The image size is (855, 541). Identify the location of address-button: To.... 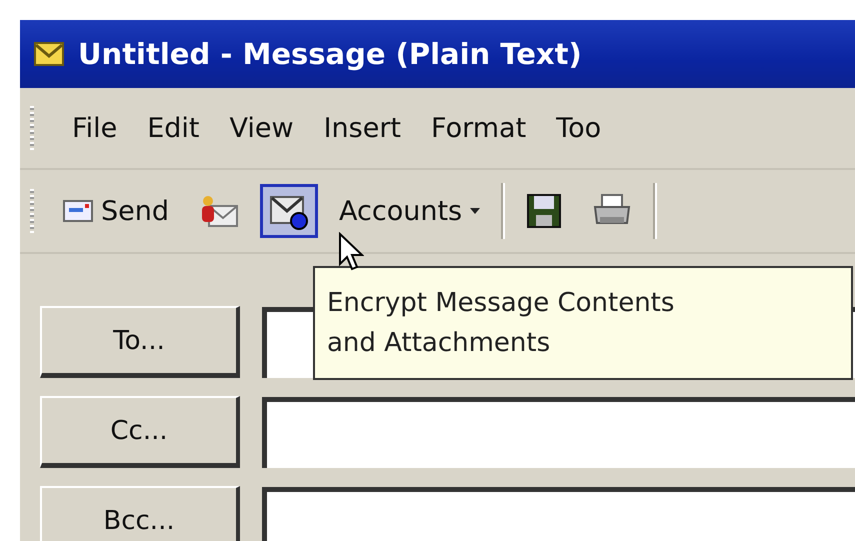
(140, 342).